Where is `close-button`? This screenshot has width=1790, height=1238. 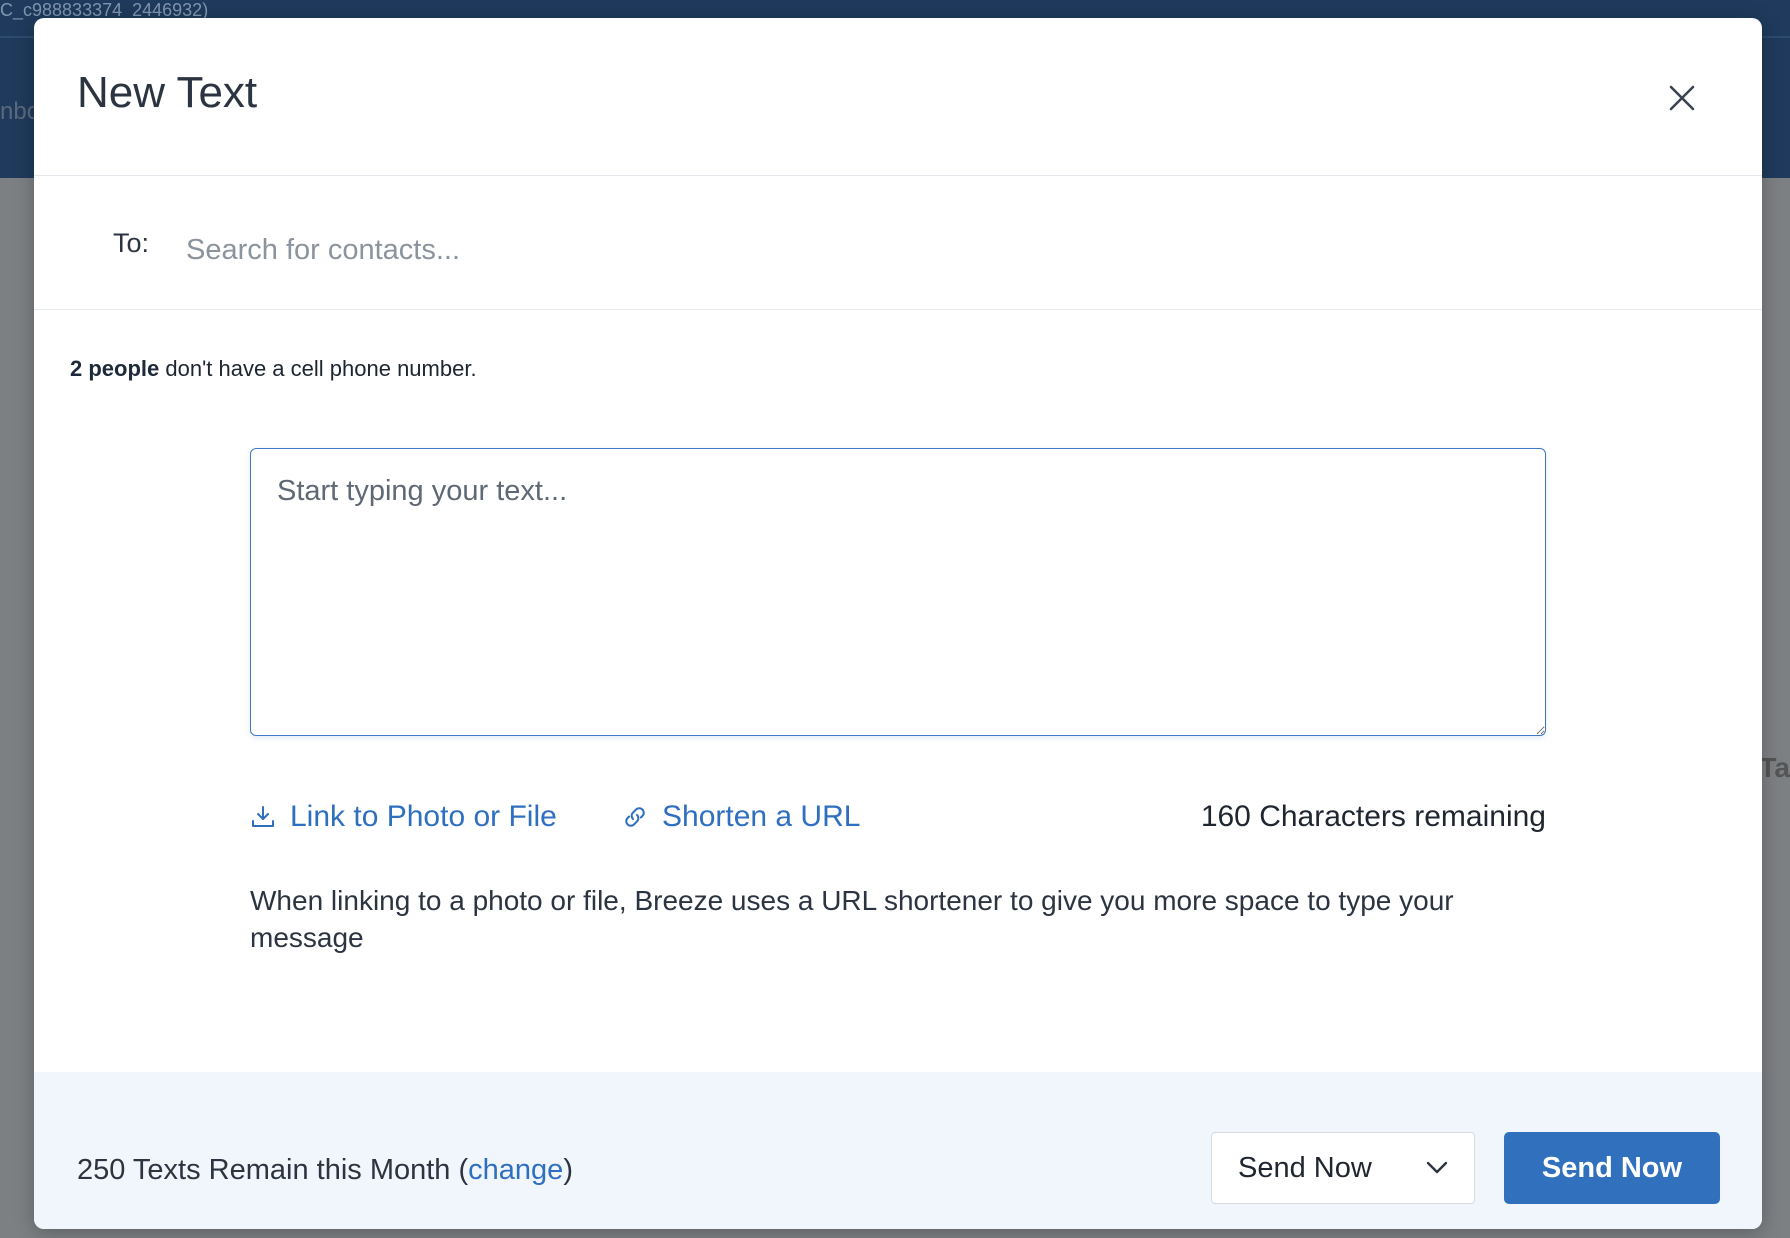
close-button is located at coordinates (1682, 98).